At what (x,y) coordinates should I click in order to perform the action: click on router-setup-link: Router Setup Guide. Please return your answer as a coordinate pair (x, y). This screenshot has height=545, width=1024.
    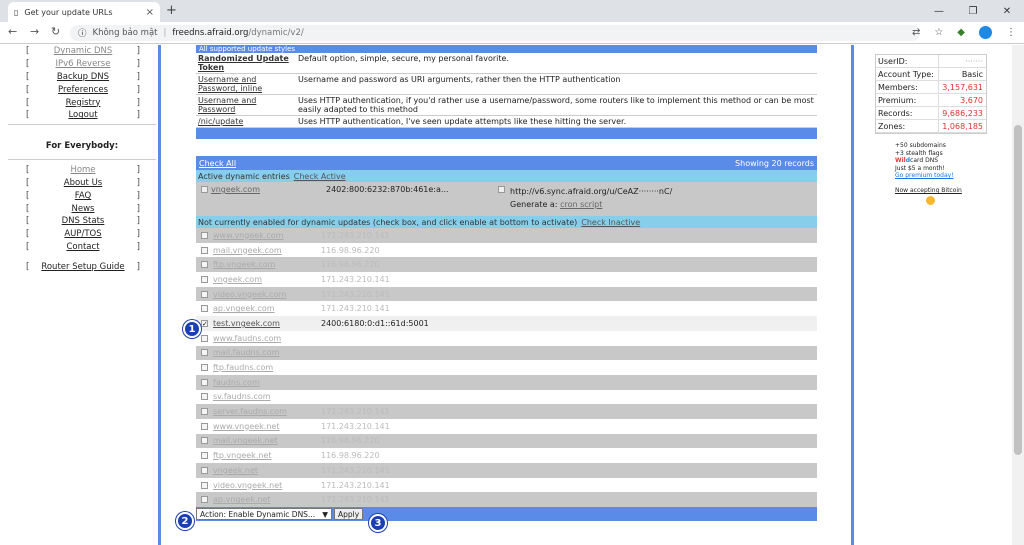
    Looking at the image, I should click on (82, 267).